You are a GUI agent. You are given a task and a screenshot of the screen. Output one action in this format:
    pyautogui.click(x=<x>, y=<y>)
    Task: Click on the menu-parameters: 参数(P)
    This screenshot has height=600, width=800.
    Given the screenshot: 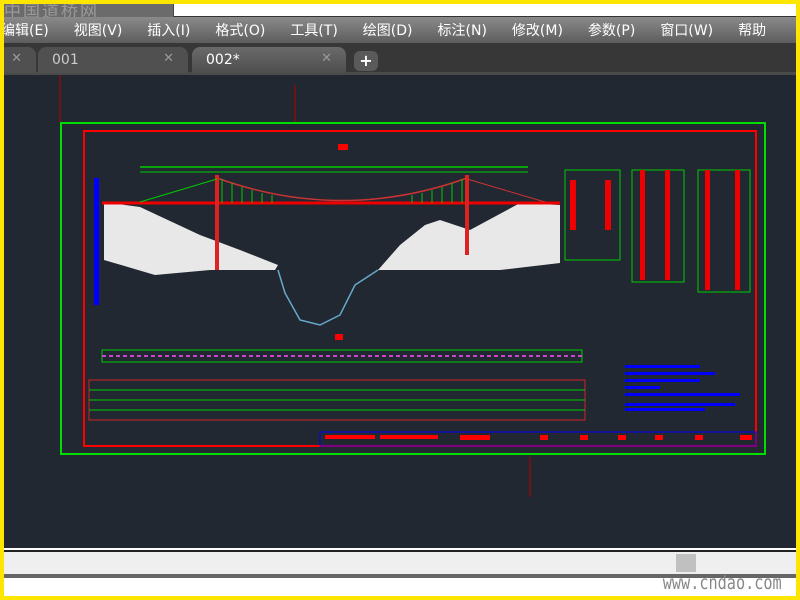 What is the action you would take?
    pyautogui.click(x=611, y=30)
    